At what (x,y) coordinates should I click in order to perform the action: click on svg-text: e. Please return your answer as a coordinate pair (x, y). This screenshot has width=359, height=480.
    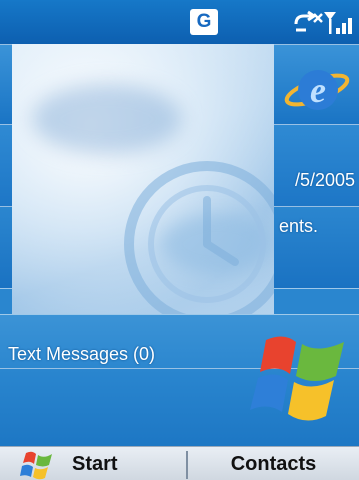
    Looking at the image, I should click on (318, 90).